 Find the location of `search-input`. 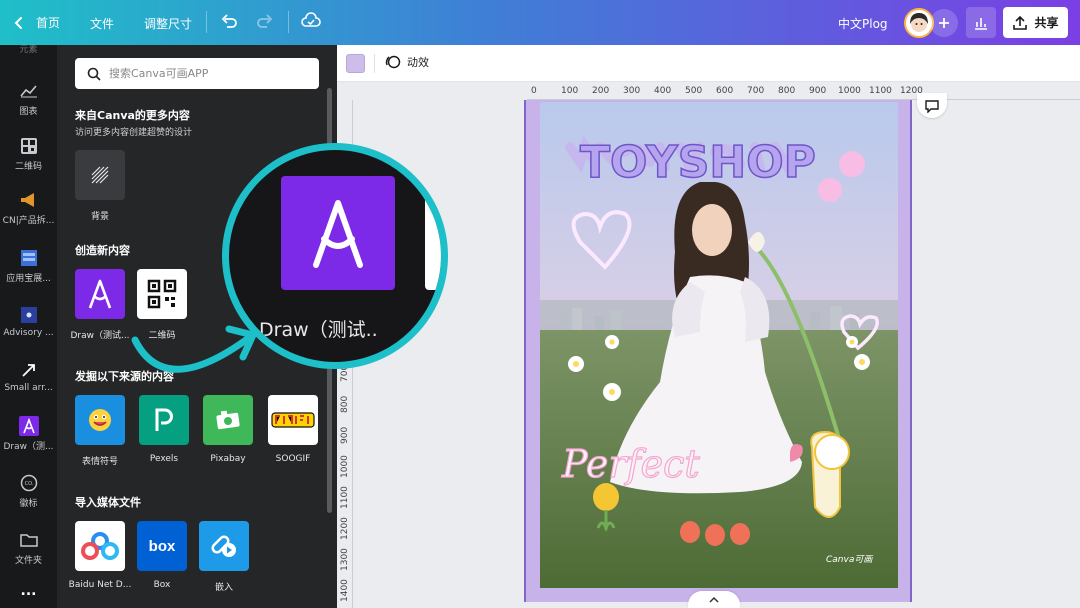

search-input is located at coordinates (209, 73).